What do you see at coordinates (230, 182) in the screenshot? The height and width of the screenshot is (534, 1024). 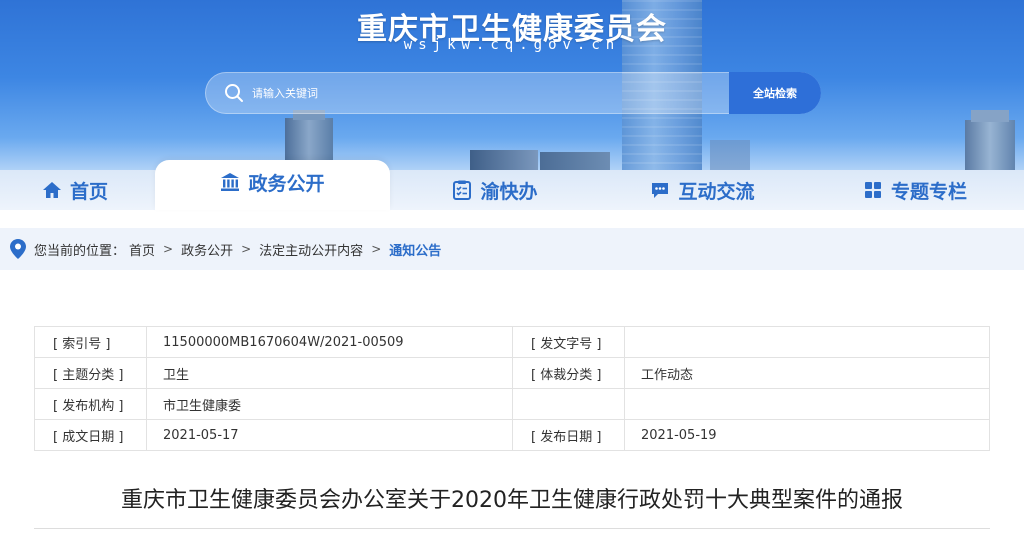 I see `government-building-icon` at bounding box center [230, 182].